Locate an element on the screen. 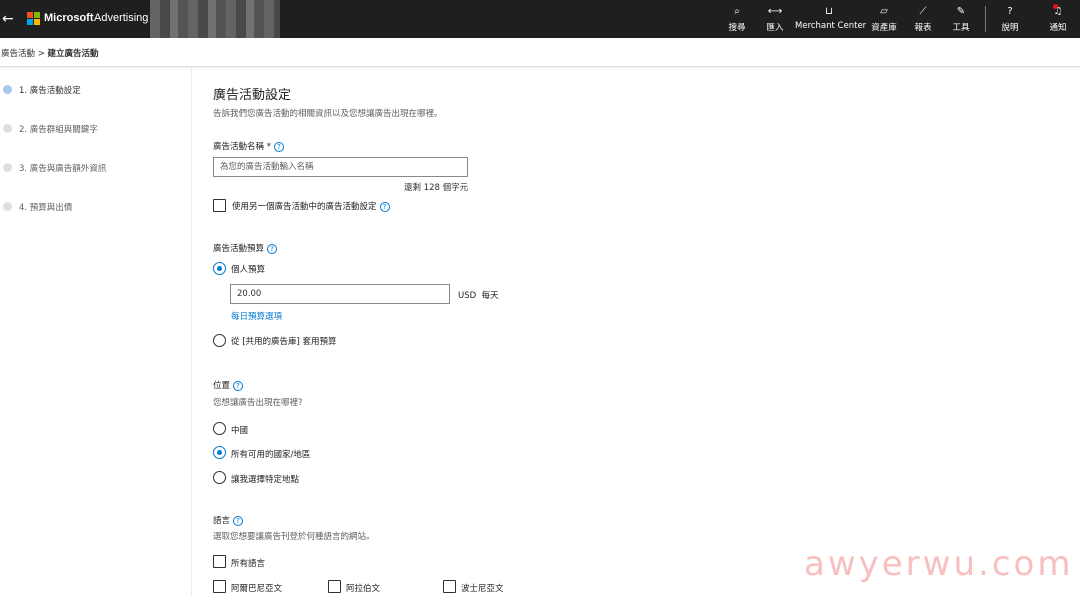 The image size is (1080, 596). language-albanian-checkbox is located at coordinates (219, 586).